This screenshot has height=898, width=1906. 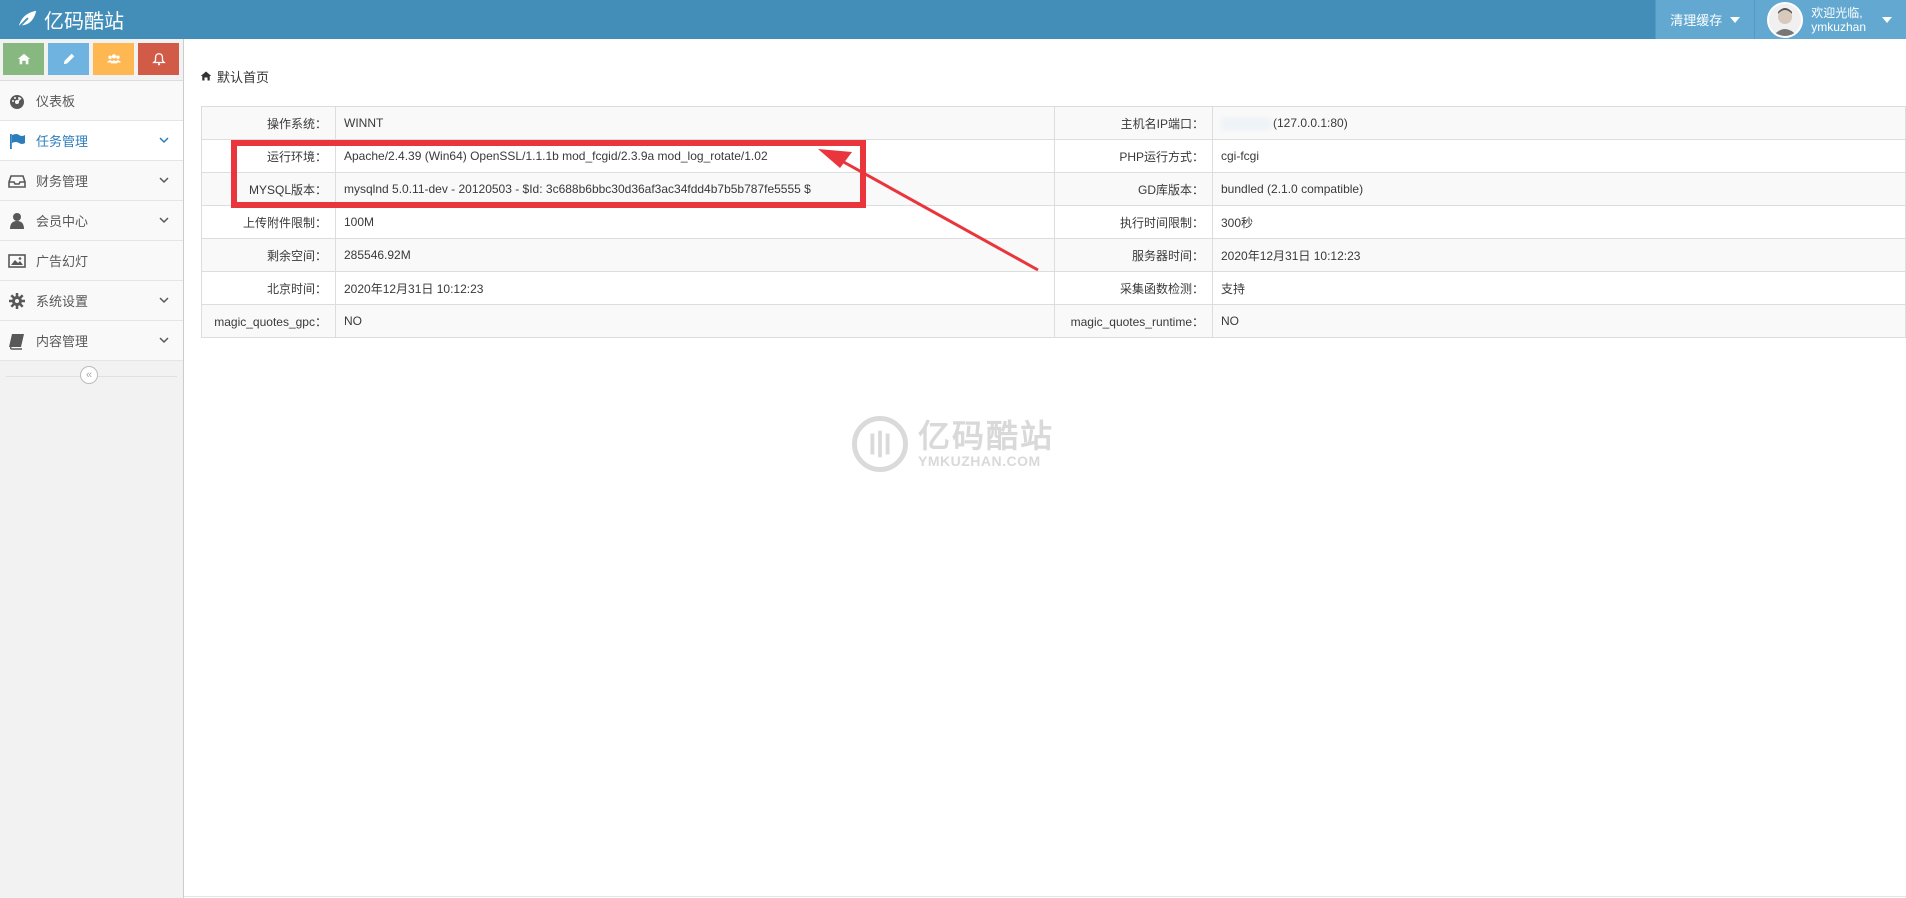 I want to click on book-icon, so click(x=17, y=341).